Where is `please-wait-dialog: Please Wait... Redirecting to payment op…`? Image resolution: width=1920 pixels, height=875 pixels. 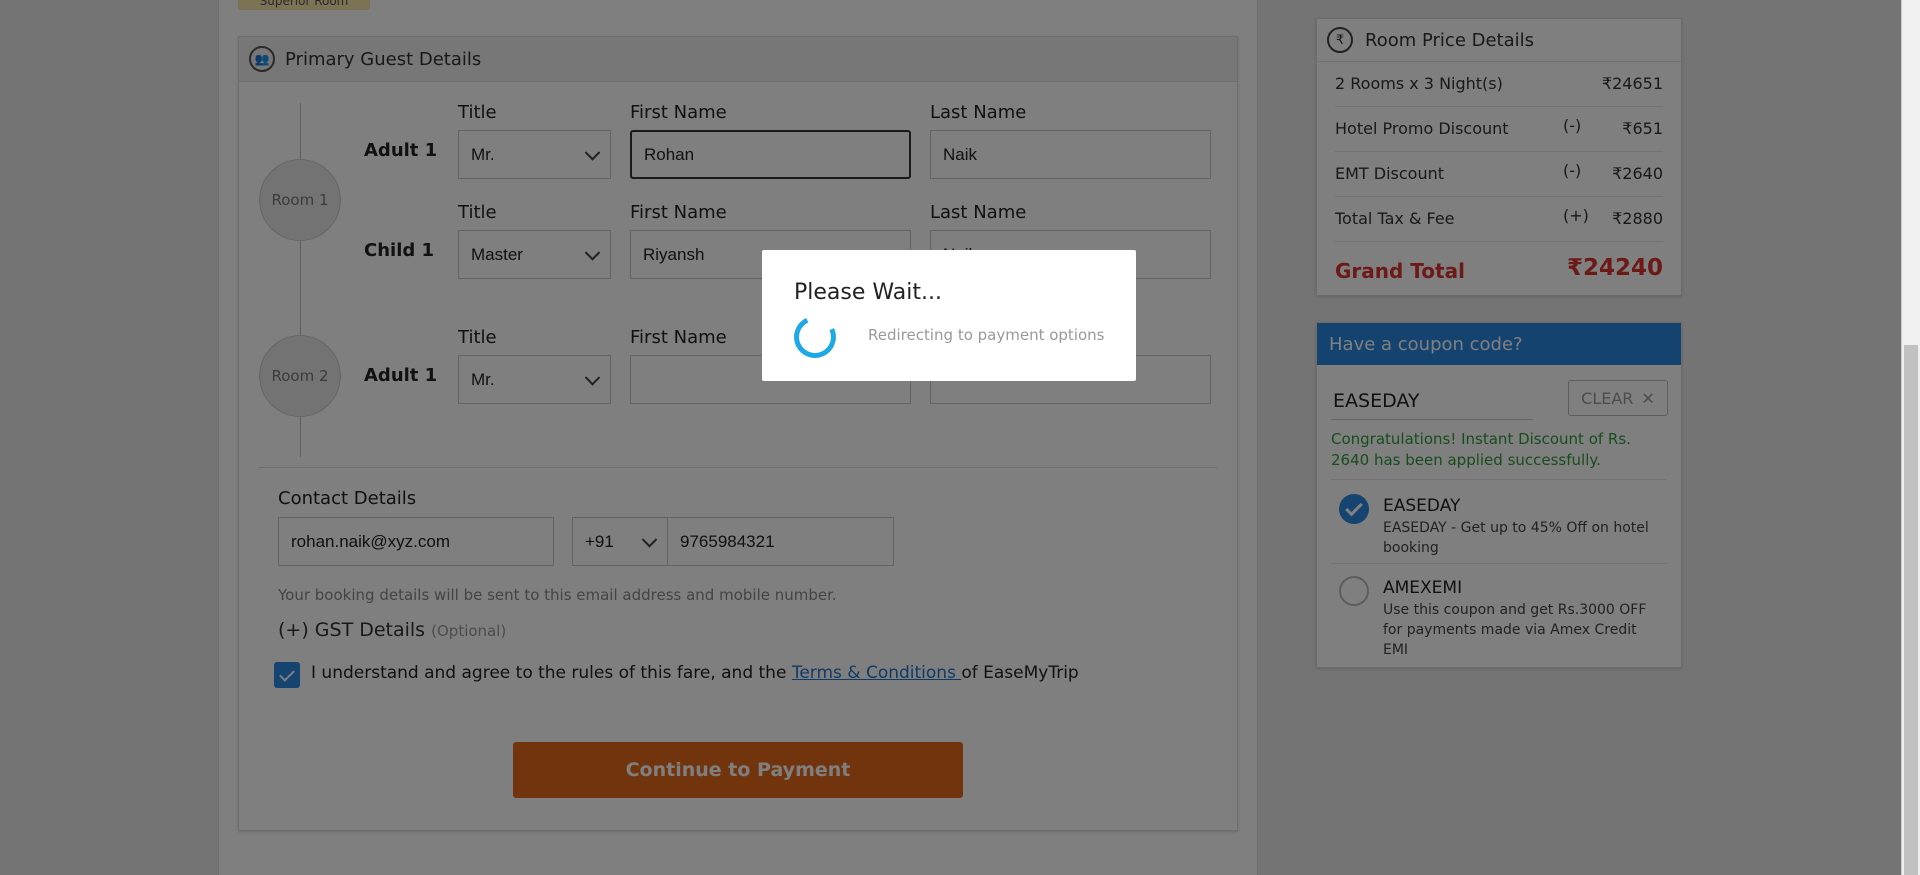
please-wait-dialog: Please Wait... Redirecting to payment op… is located at coordinates (949, 315).